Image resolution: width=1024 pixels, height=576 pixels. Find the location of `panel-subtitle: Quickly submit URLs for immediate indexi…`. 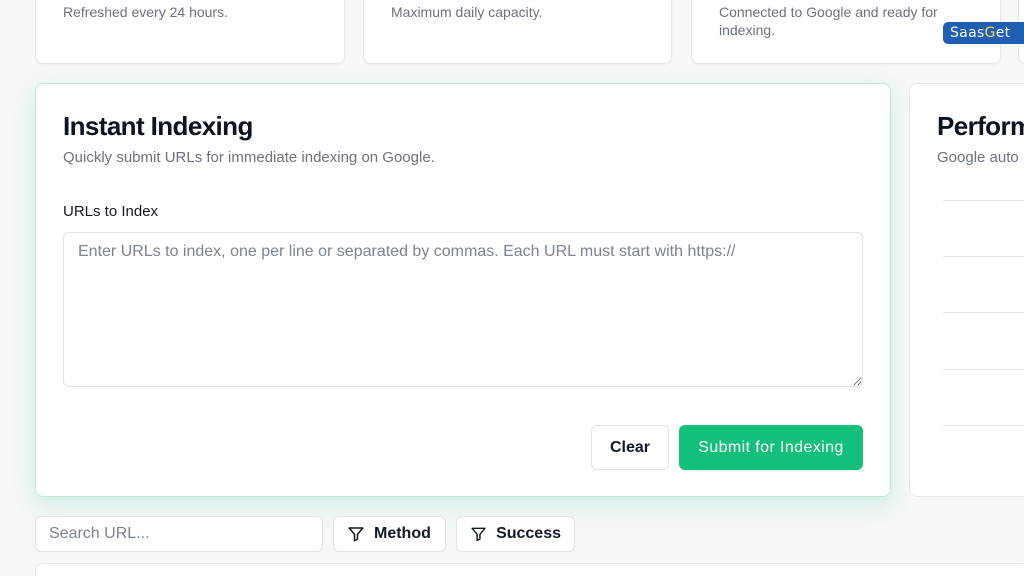

panel-subtitle: Quickly submit URLs for immediate indexi… is located at coordinates (249, 157).